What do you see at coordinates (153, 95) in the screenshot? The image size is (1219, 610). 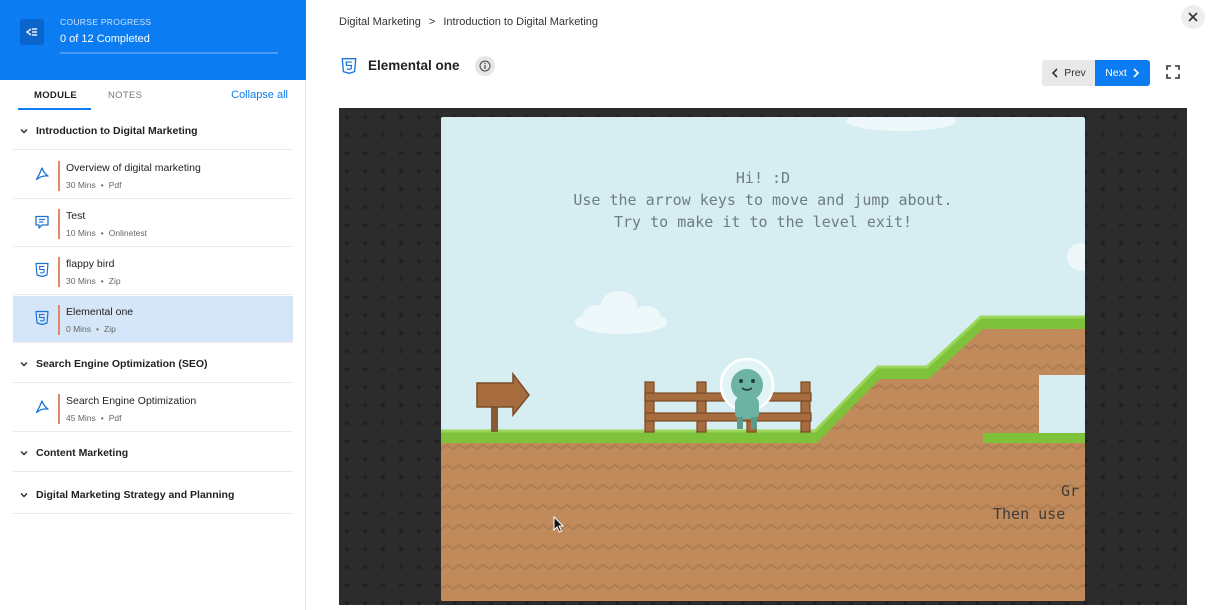 I see `sidebar-tabs: MODULE NOTES Collapse all` at bounding box center [153, 95].